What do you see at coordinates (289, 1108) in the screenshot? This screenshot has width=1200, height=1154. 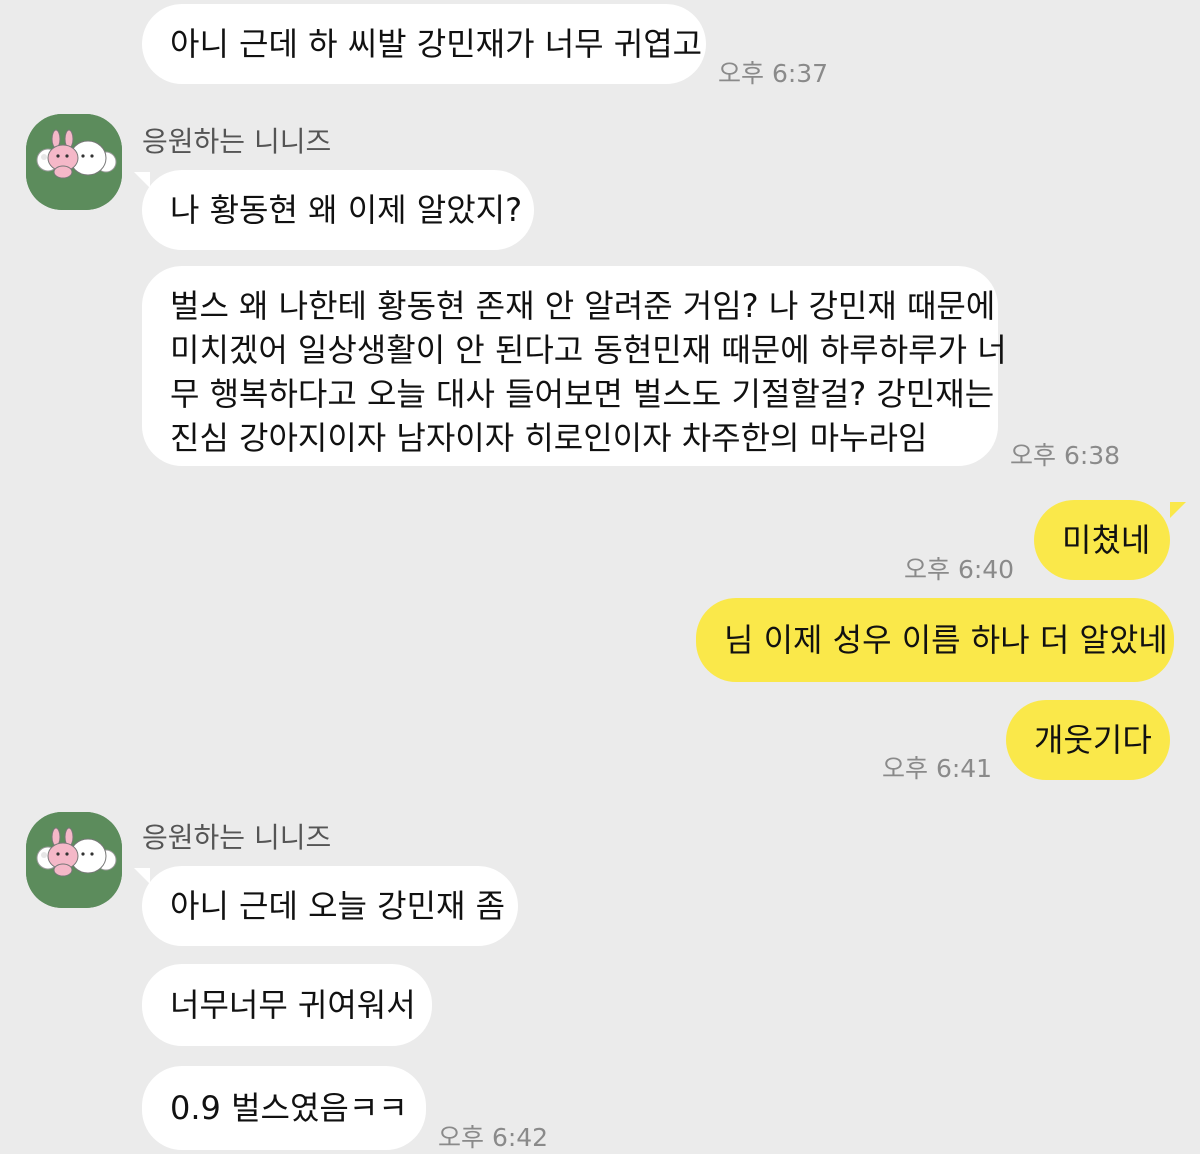 I see `message-text: 0.9 벌스였음ㅋㅋ` at bounding box center [289, 1108].